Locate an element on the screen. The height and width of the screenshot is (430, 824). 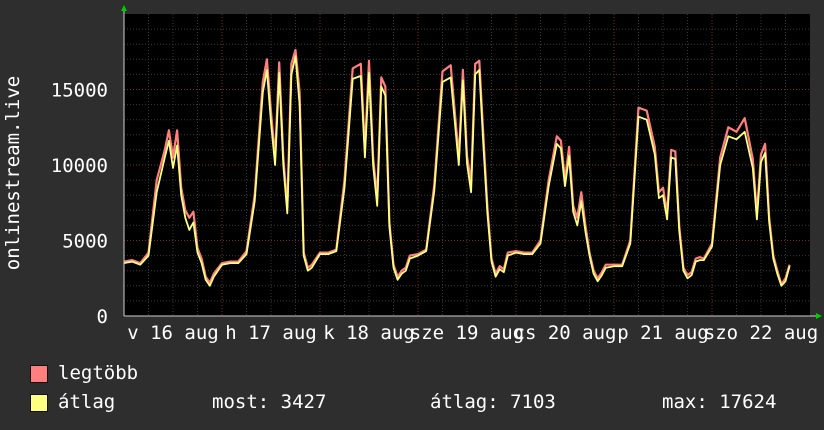
stat-max: max: 17624 is located at coordinates (719, 402).